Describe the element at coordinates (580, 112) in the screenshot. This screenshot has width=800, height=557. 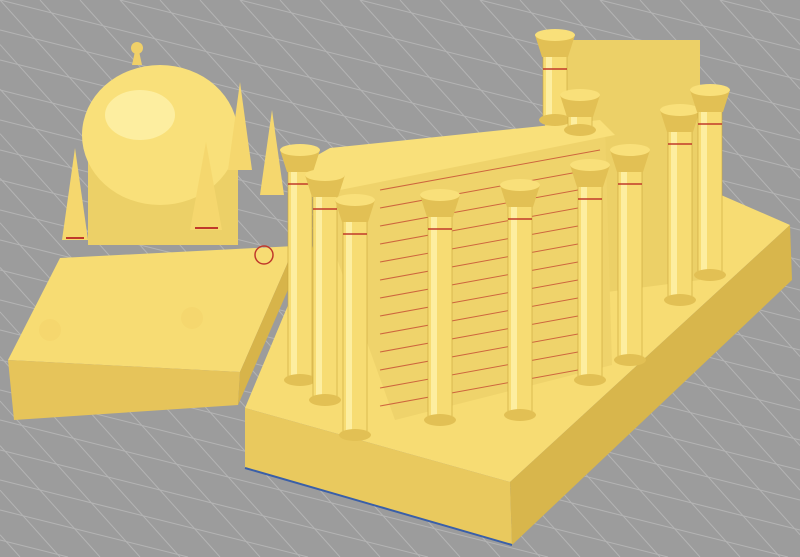
I see `column` at that location.